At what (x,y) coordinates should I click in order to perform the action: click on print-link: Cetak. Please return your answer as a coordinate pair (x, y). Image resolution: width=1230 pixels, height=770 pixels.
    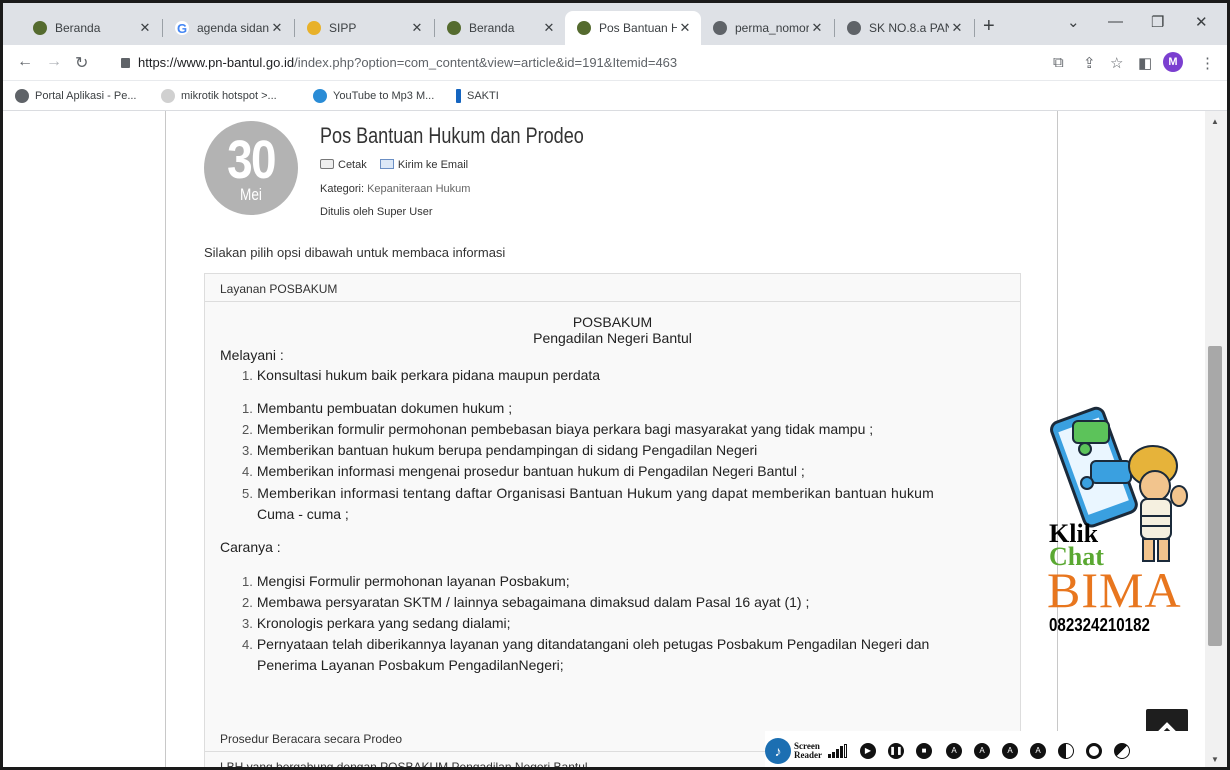
    Looking at the image, I should click on (343, 165).